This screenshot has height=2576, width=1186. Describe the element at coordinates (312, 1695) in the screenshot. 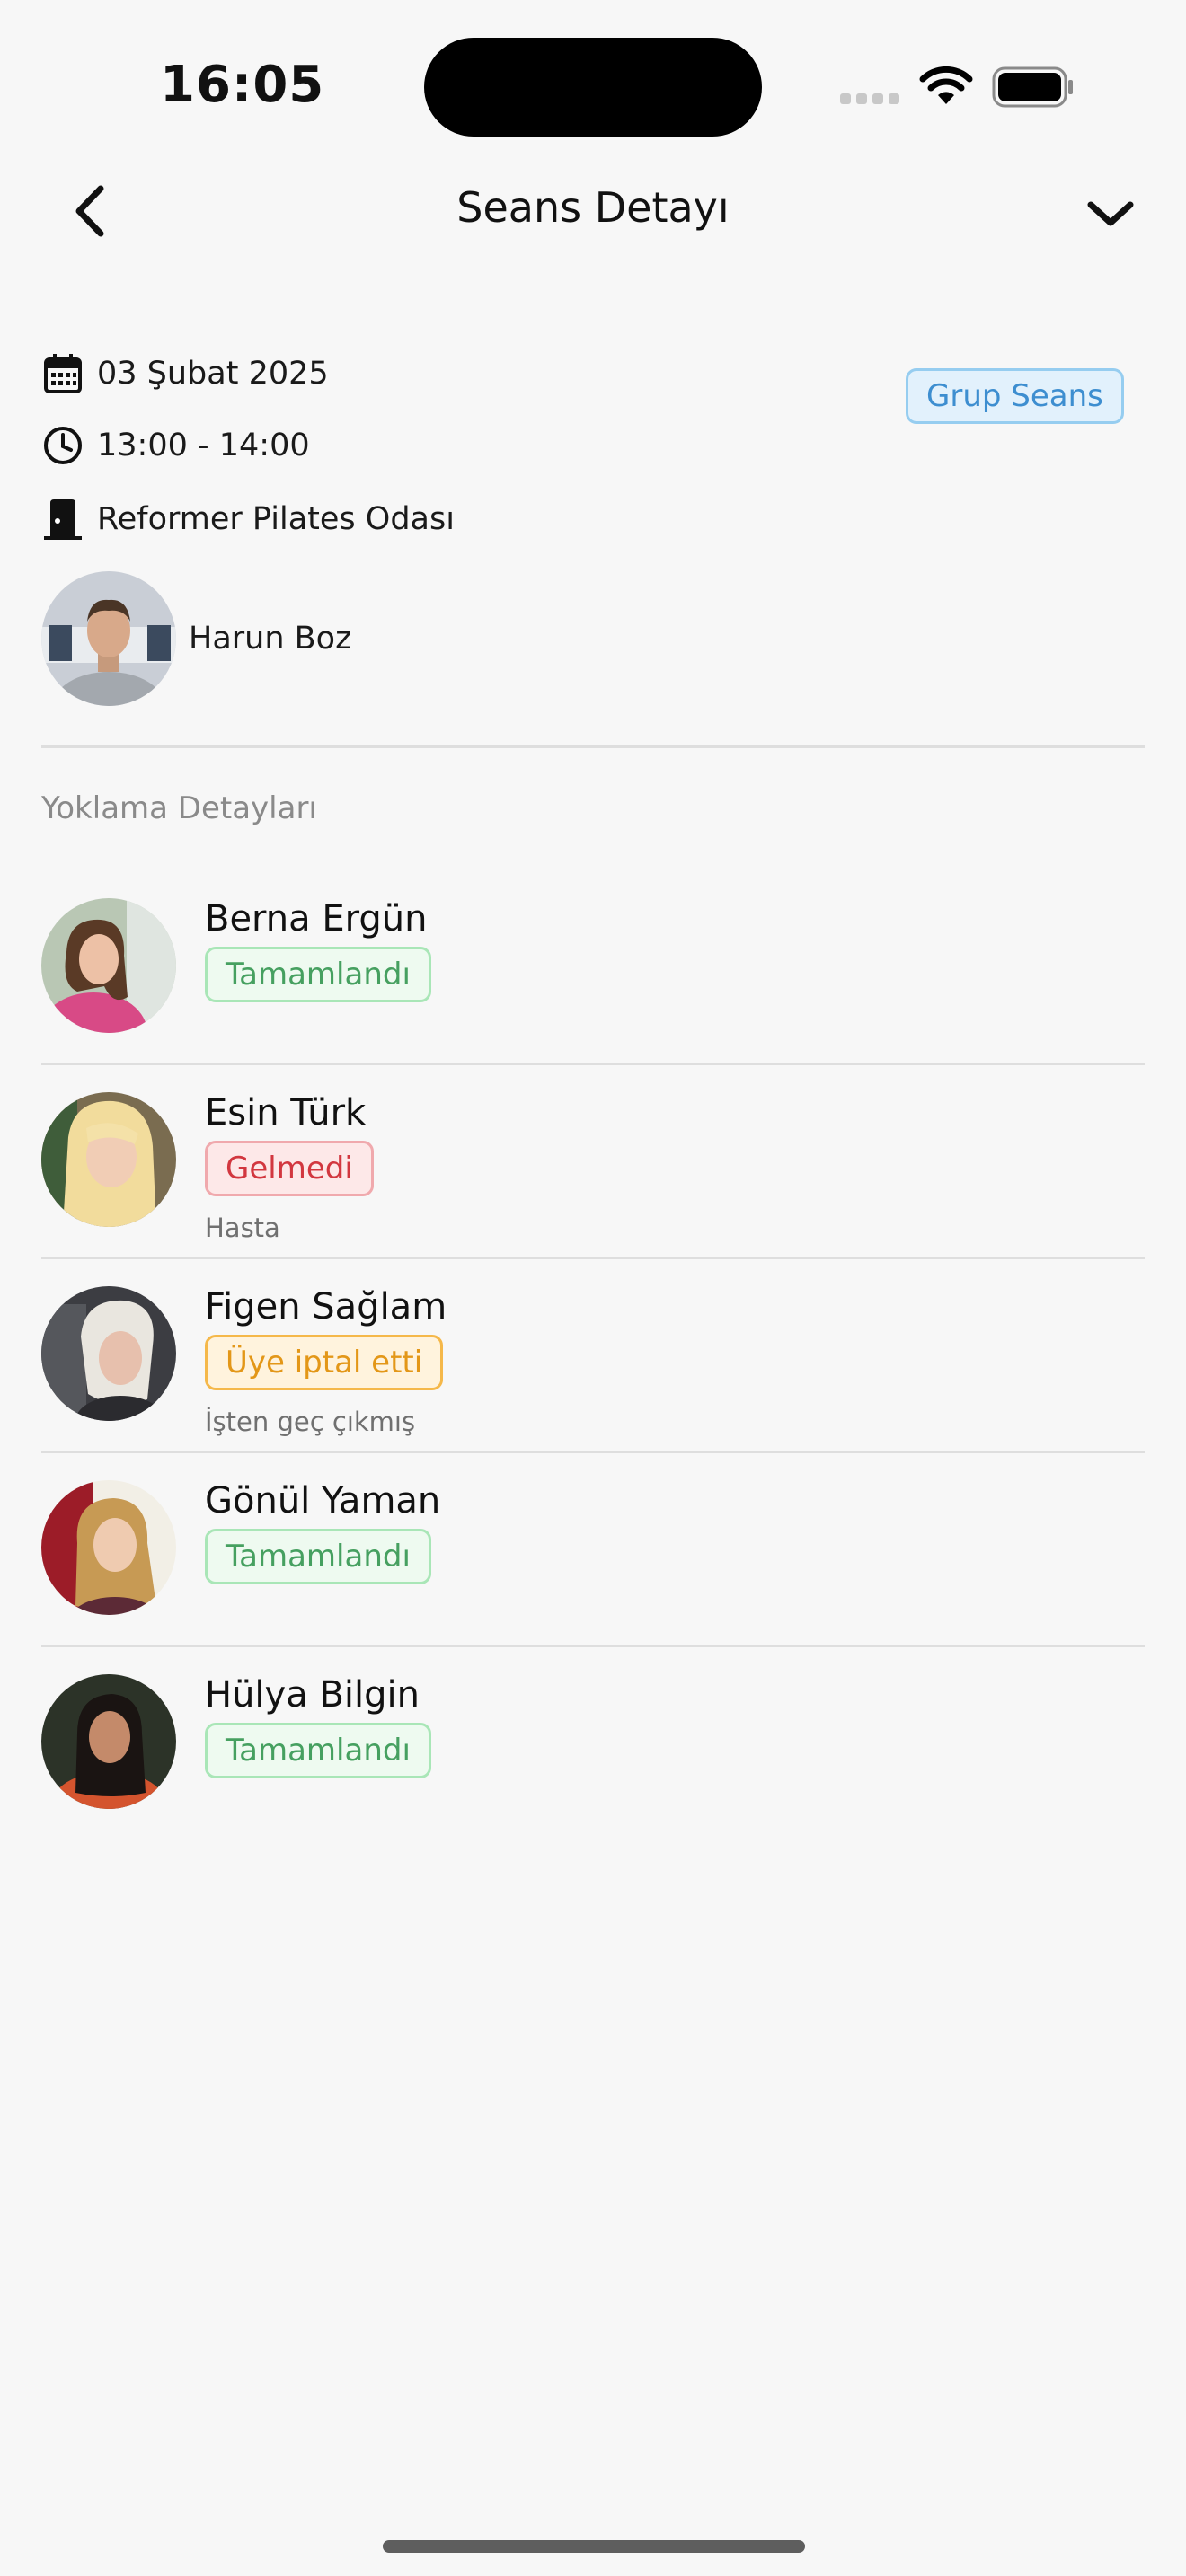

I see `member-name: Hülya Bilgin` at that location.